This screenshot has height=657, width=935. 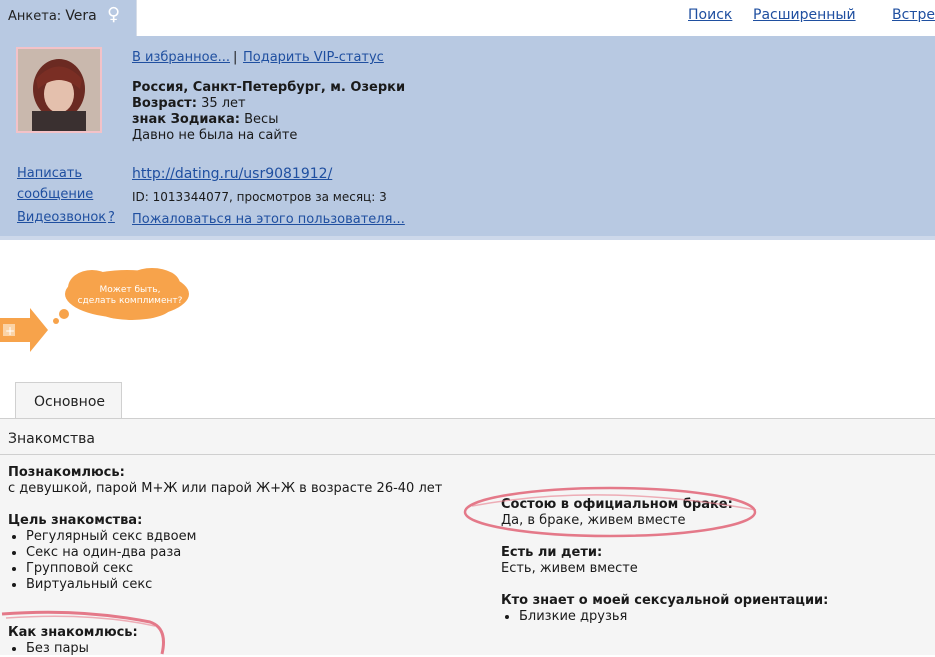 I want to click on last-seen-text: Давно не была на сайте, so click(x=215, y=135).